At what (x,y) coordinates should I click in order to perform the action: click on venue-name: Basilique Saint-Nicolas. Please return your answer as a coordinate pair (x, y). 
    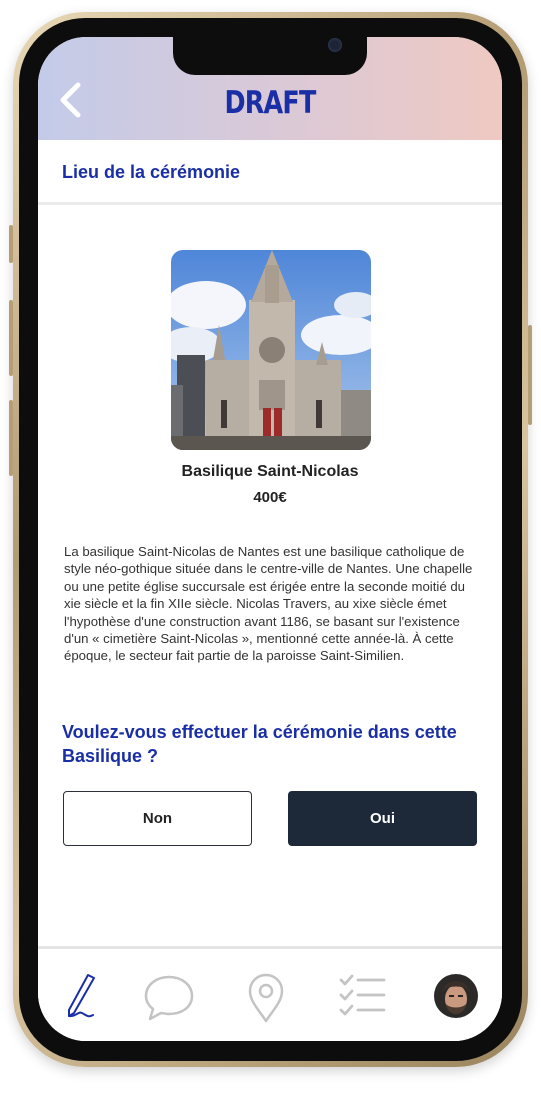
    Looking at the image, I should click on (270, 471).